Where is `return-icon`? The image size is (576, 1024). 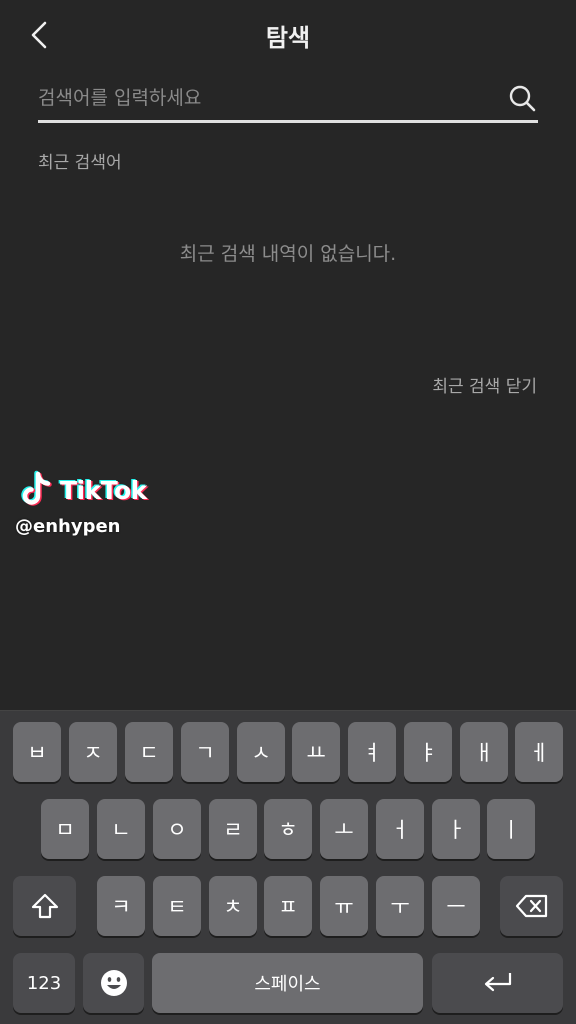 return-icon is located at coordinates (497, 982).